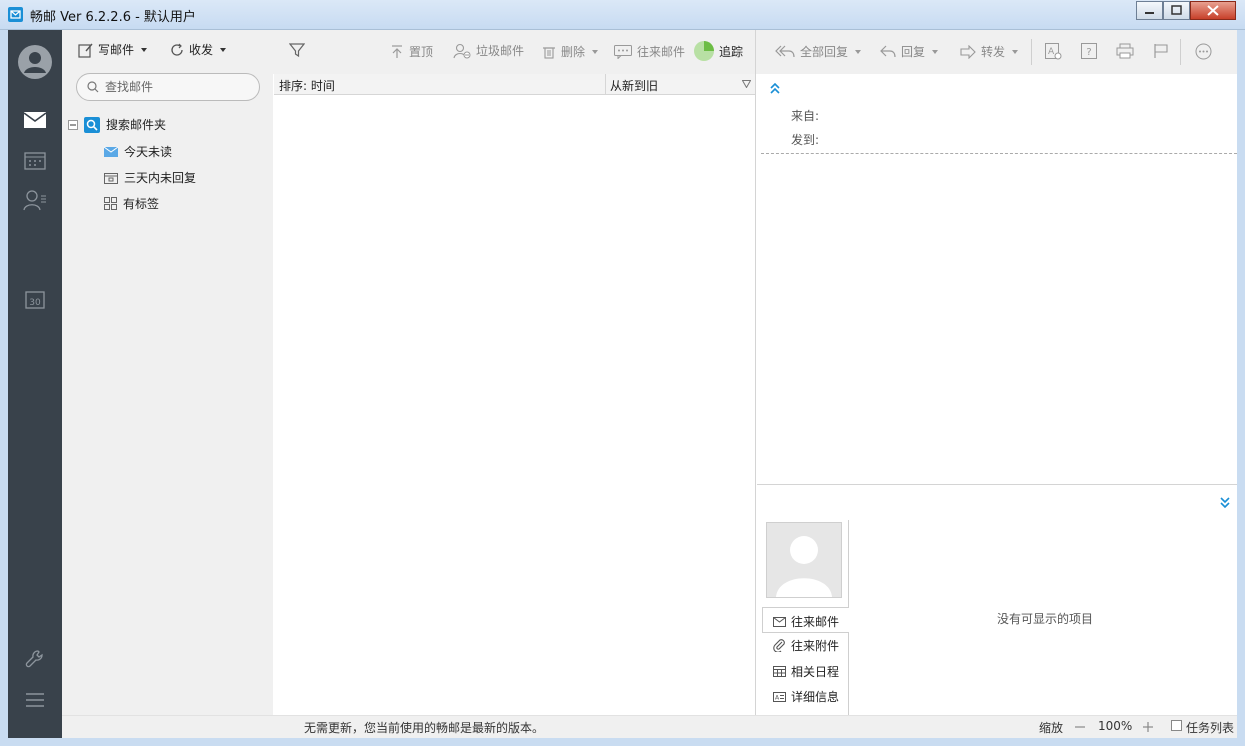 The height and width of the screenshot is (746, 1245). What do you see at coordinates (307, 85) in the screenshot?
I see `sort-label: 排序: 时间` at bounding box center [307, 85].